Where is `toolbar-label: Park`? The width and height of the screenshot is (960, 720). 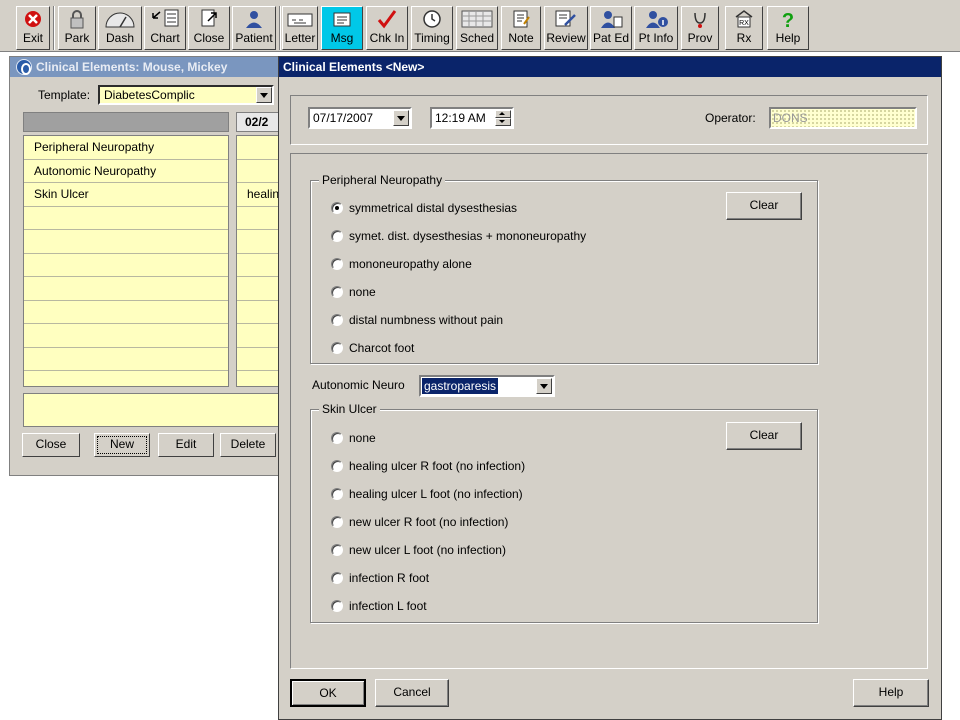
toolbar-label: Park is located at coordinates (77, 38).